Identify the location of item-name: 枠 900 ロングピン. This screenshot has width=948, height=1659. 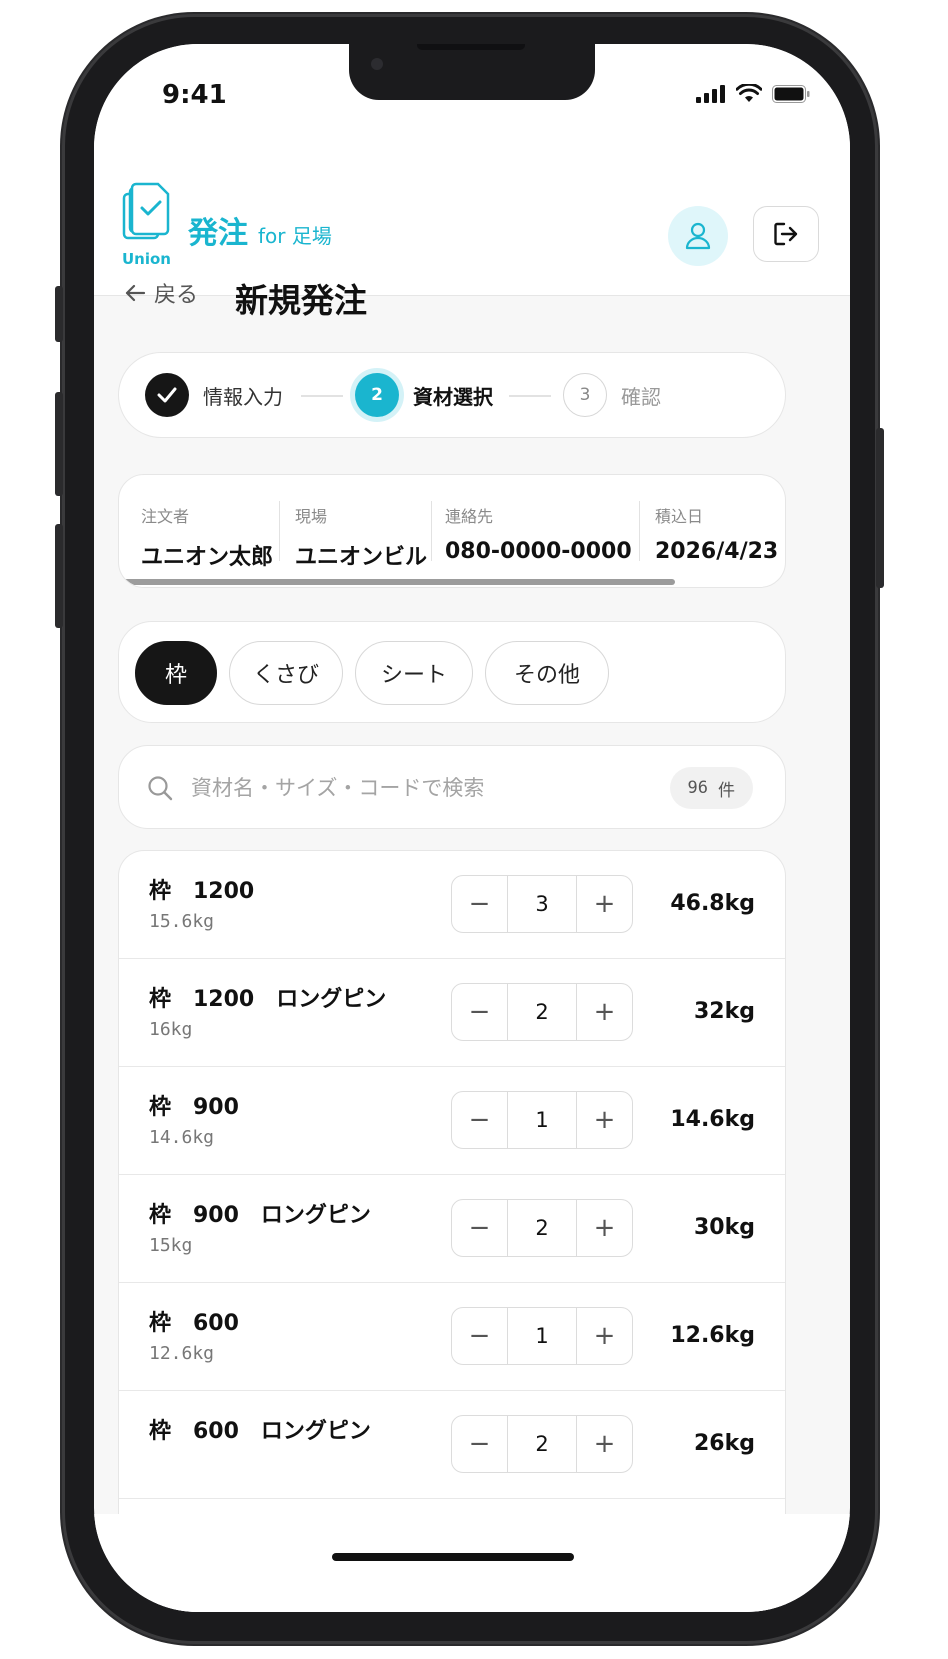
(260, 1215).